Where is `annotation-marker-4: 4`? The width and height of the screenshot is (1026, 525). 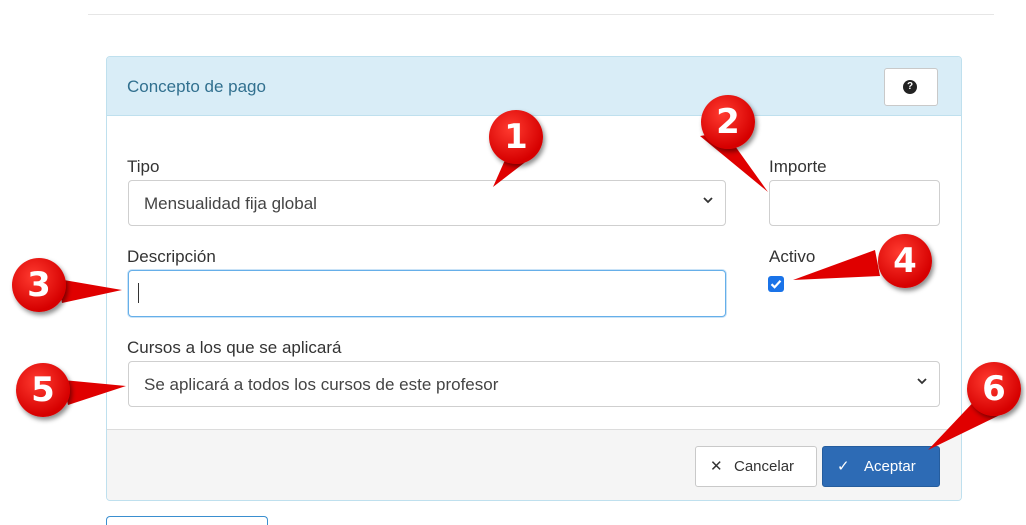 annotation-marker-4: 4 is located at coordinates (905, 261).